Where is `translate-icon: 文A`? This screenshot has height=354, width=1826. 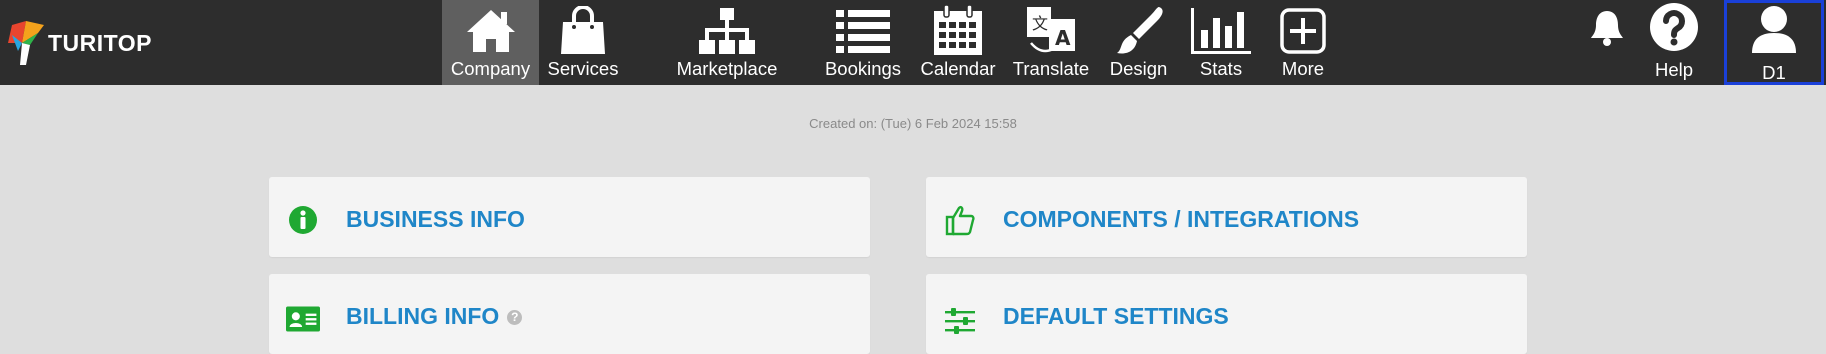
translate-icon: 文A is located at coordinates (1051, 31).